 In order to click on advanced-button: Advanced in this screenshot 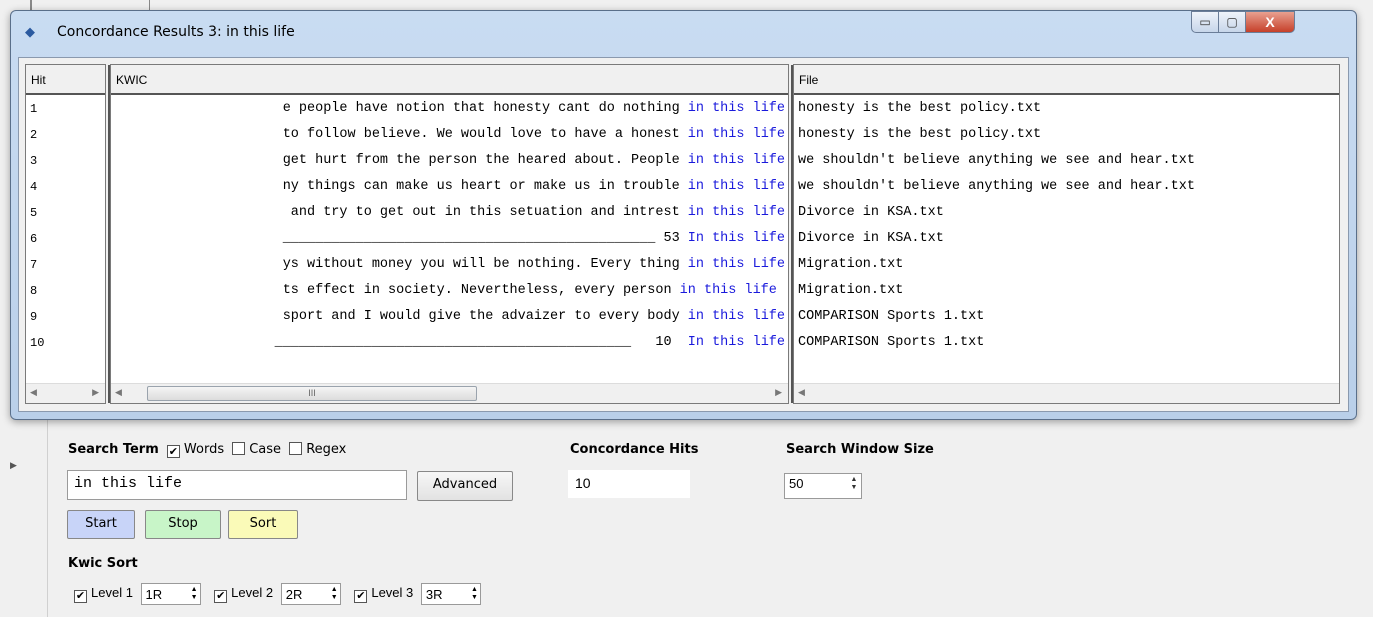, I will do `click(465, 486)`.